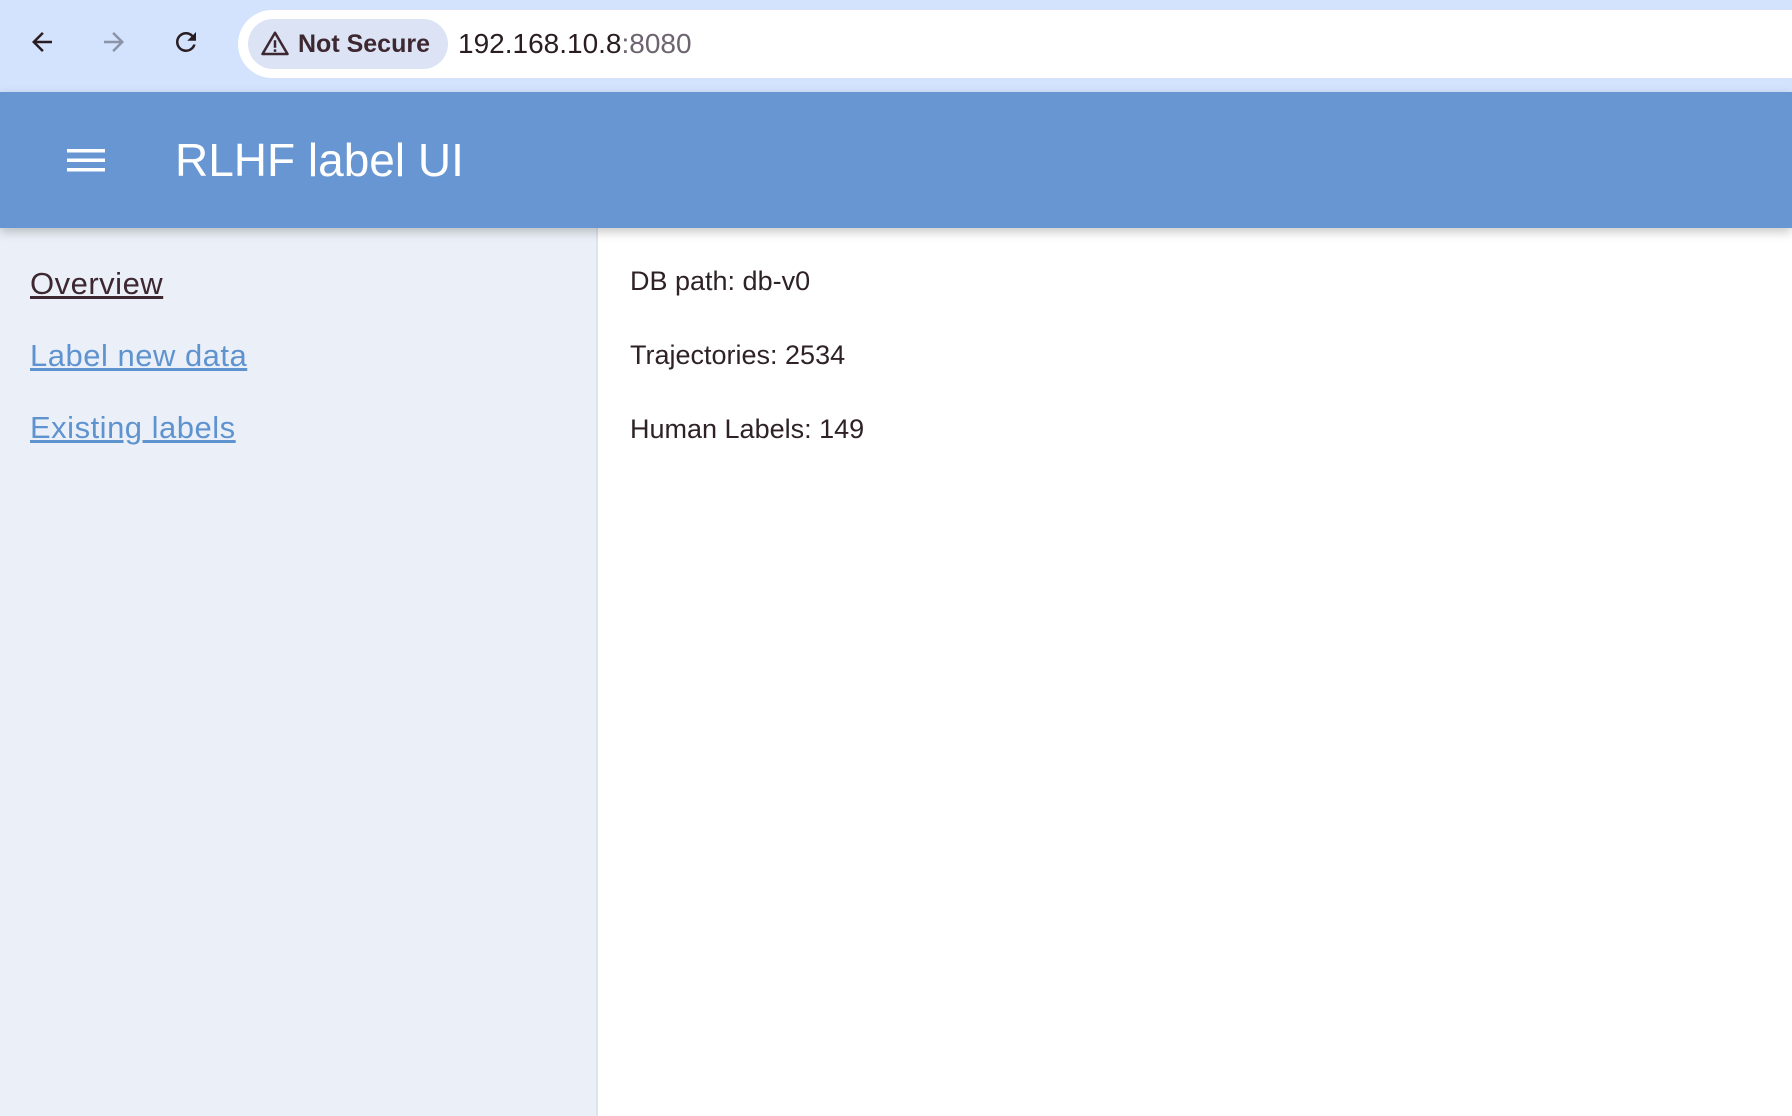 The width and height of the screenshot is (1792, 1116). I want to click on back-button, so click(42, 42).